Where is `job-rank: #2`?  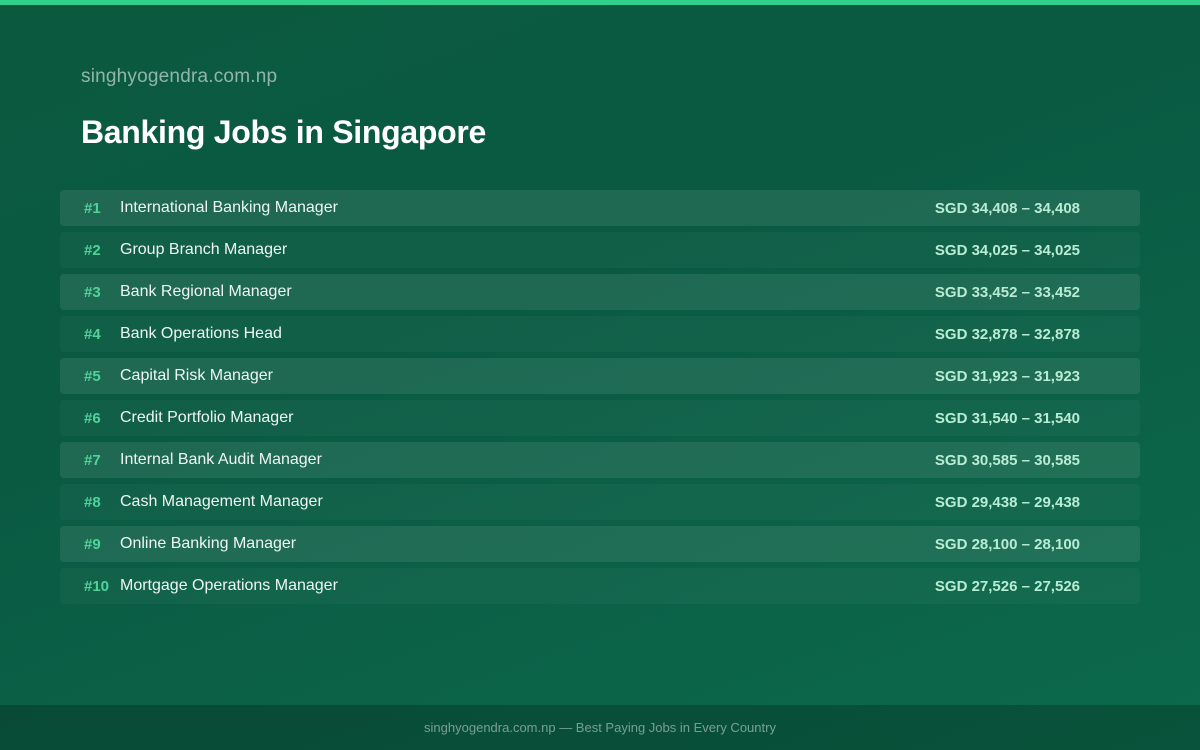
job-rank: #2 is located at coordinates (92, 250).